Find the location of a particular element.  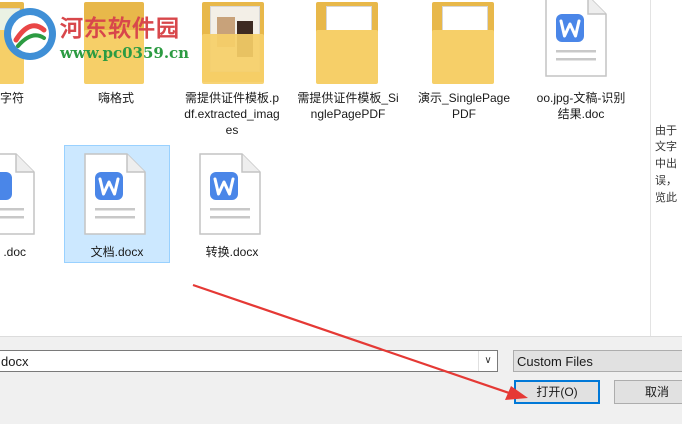

preview-text: 中出 is located at coordinates (666, 164).